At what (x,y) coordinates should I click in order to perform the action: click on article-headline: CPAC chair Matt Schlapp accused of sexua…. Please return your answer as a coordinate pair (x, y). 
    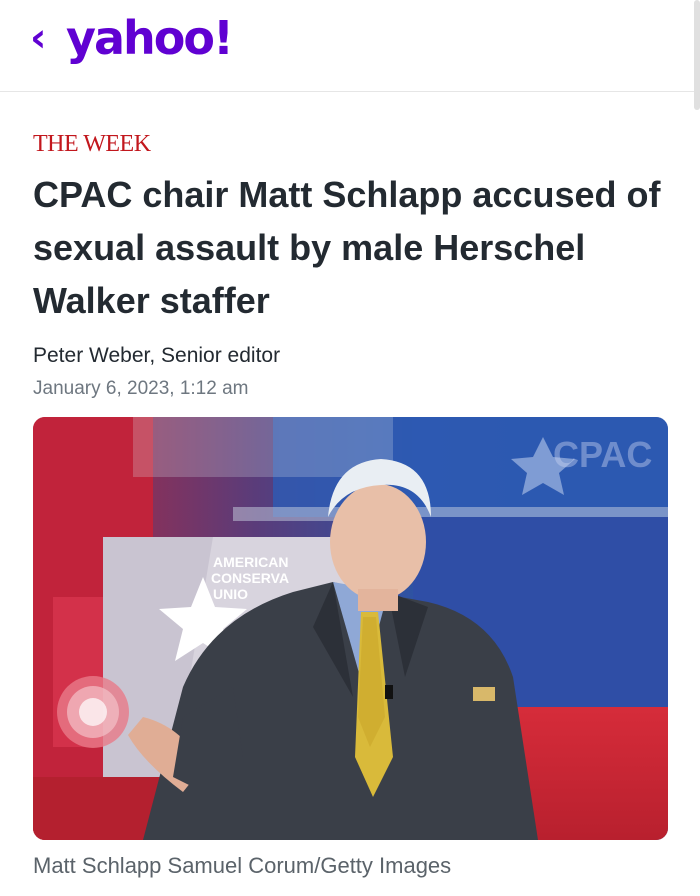
    Looking at the image, I should click on (347, 247).